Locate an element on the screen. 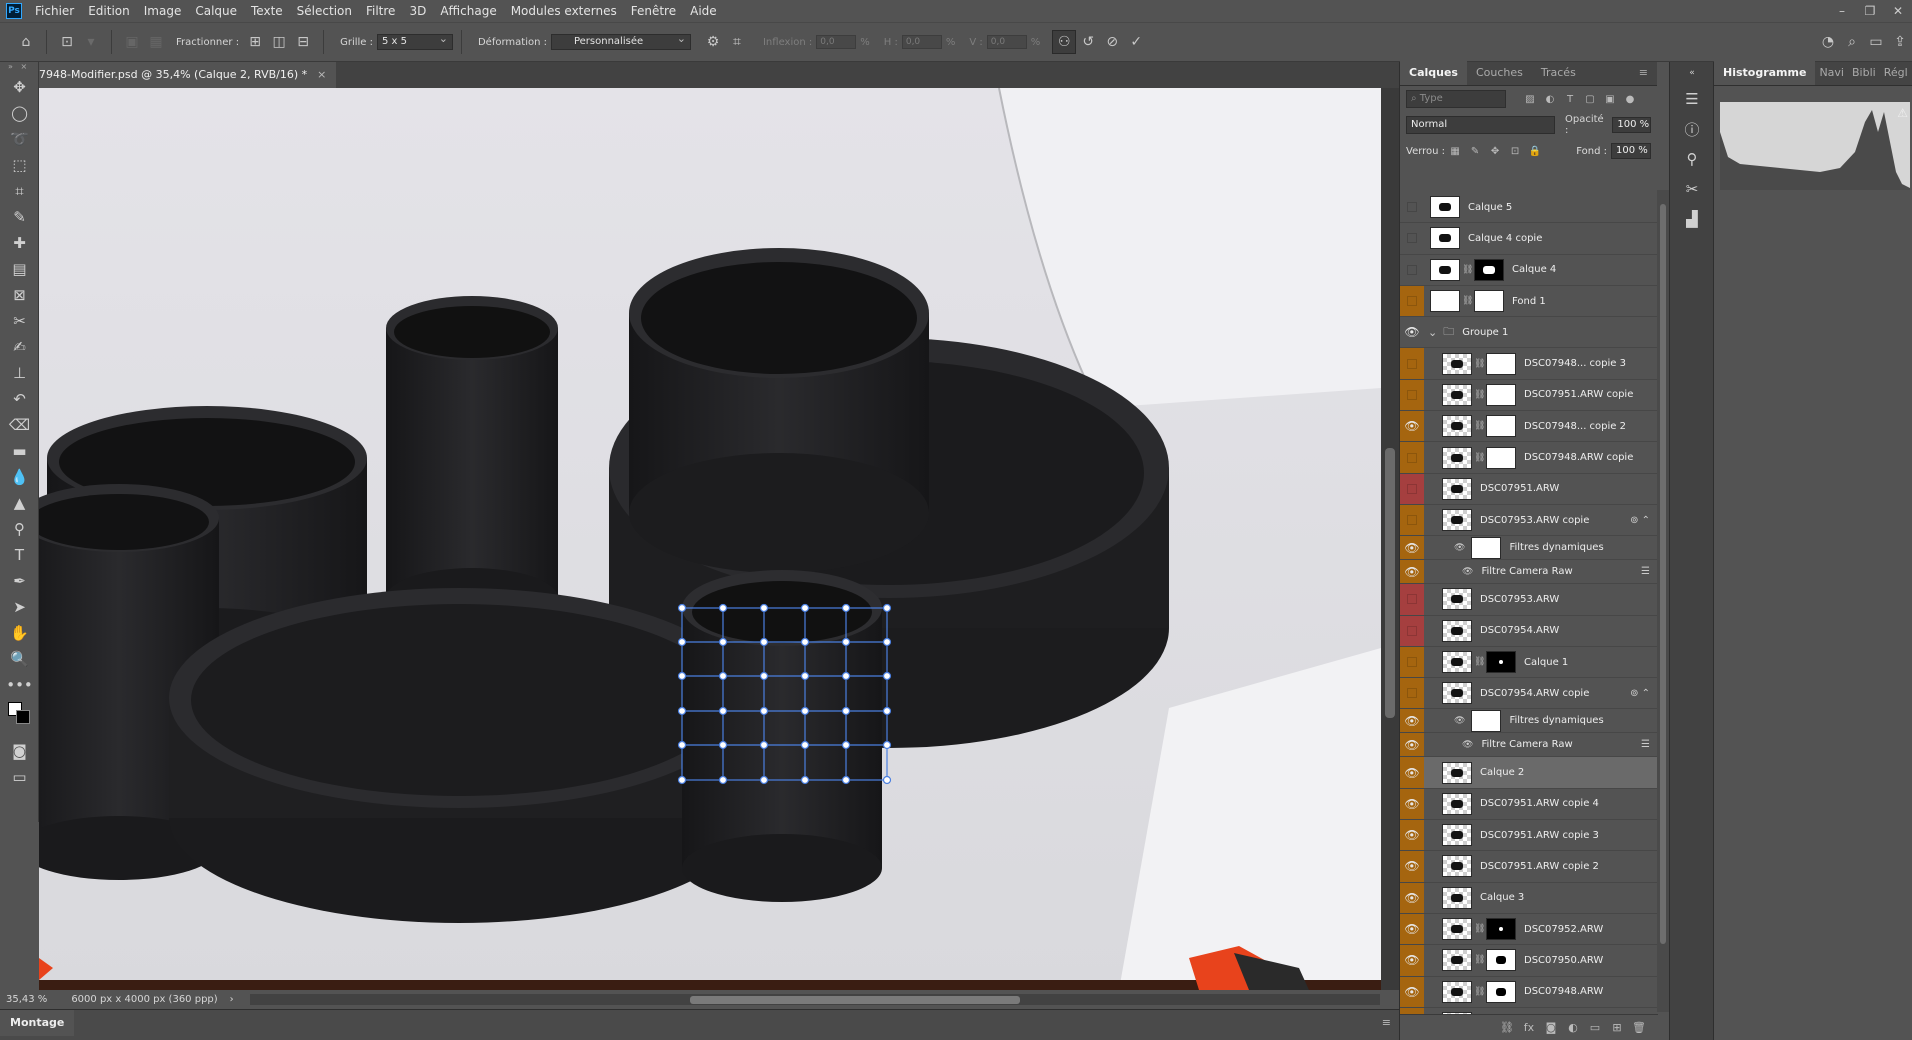 This screenshot has height=1040, width=1912. more-tools-icon: ••• is located at coordinates (19, 685).